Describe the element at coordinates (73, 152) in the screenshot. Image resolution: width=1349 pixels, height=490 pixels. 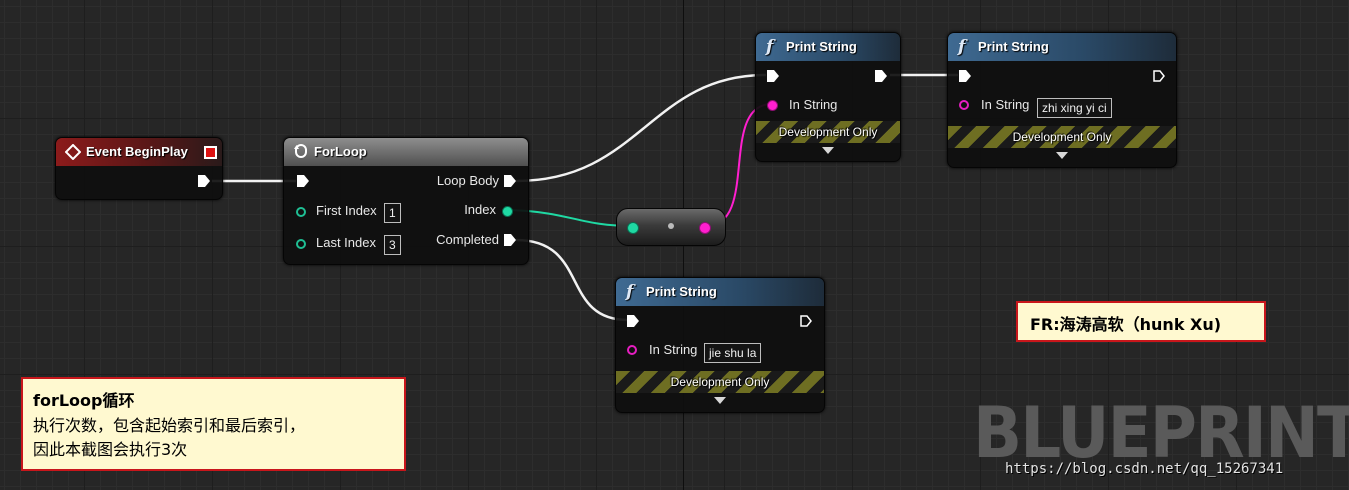
I see `event-diamond-icon` at that location.